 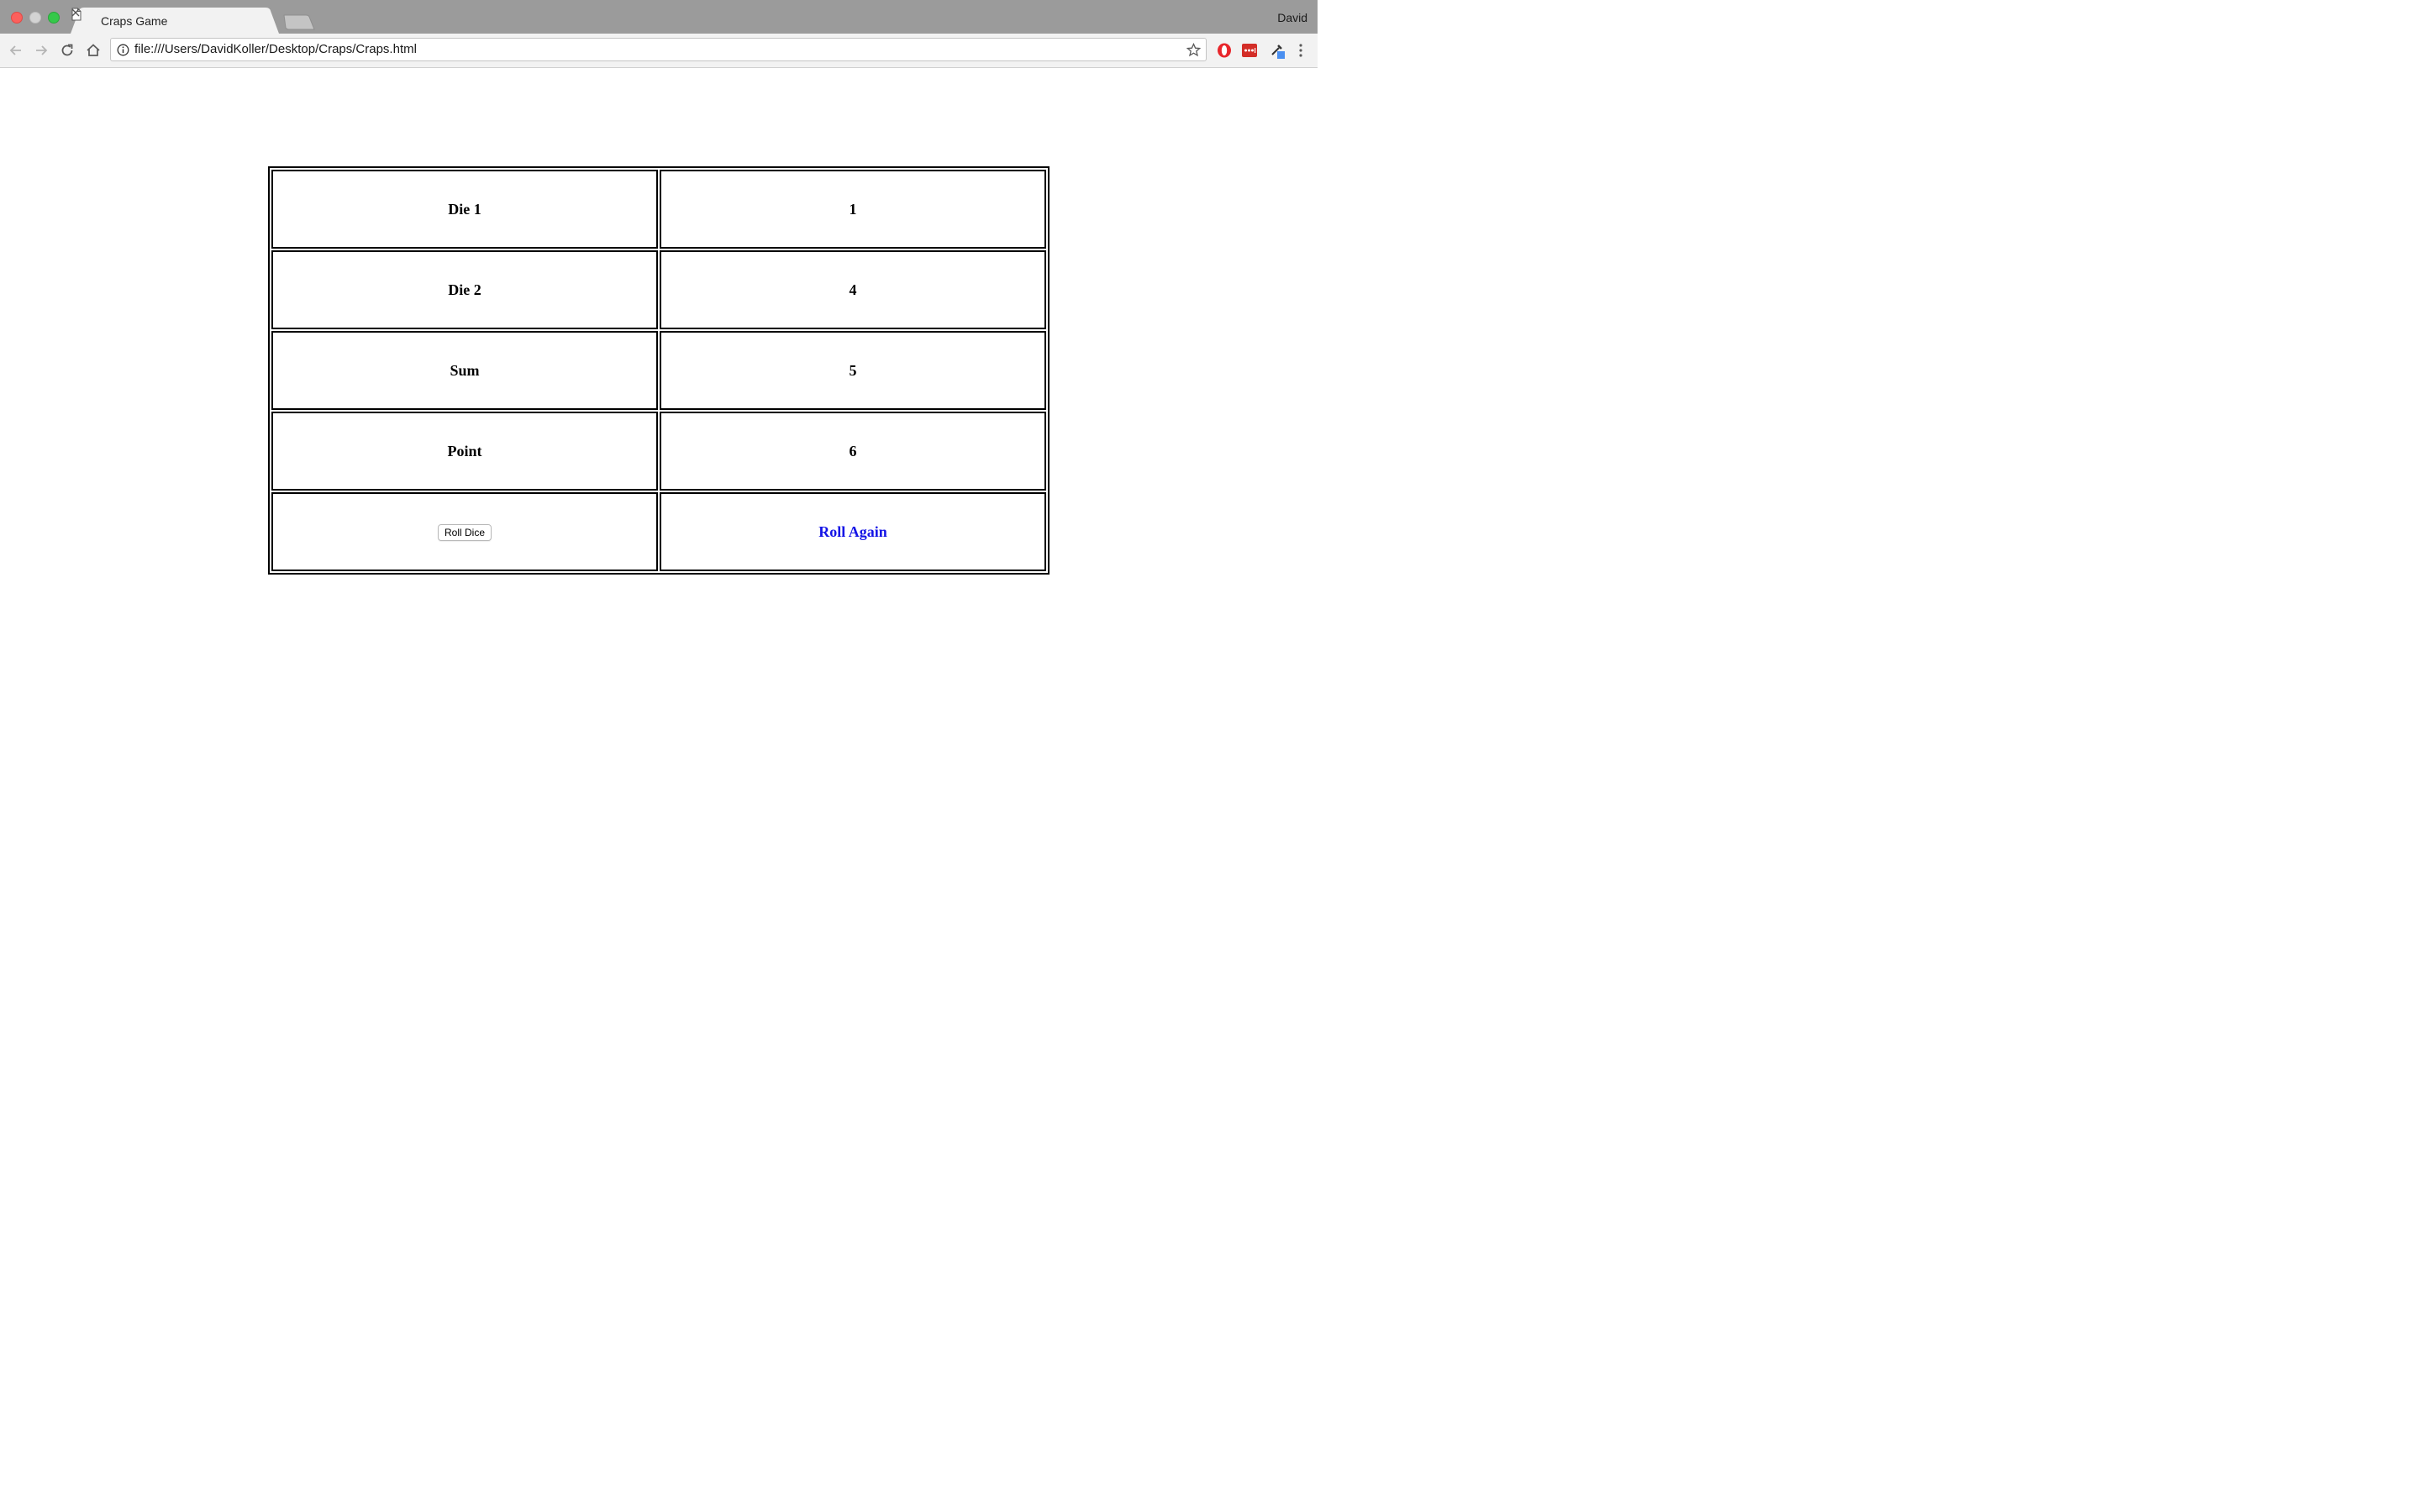 What do you see at coordinates (853, 451) in the screenshot?
I see `point-value: 6` at bounding box center [853, 451].